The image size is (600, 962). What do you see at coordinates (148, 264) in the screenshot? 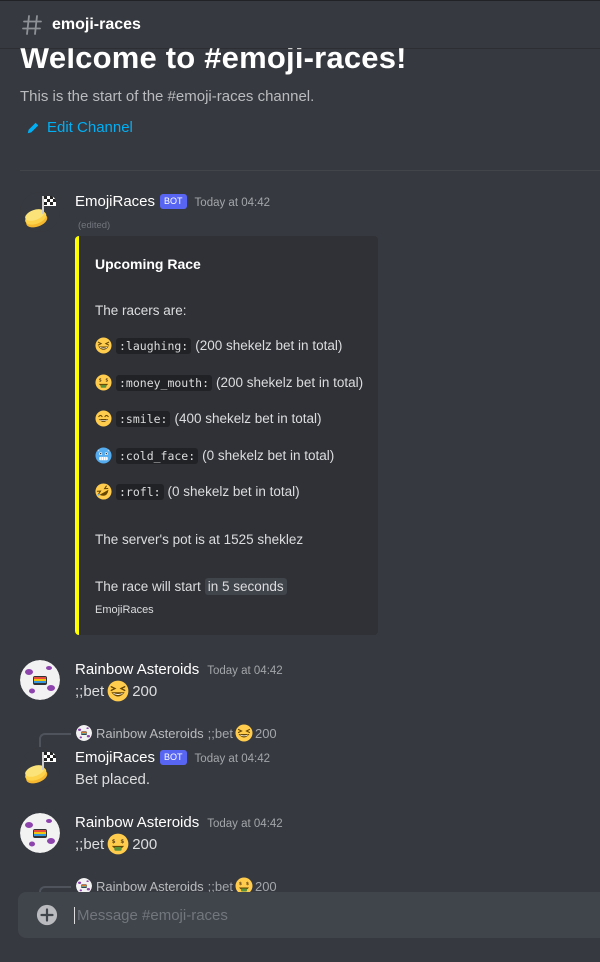
I see `embed-title: Upcoming Race` at bounding box center [148, 264].